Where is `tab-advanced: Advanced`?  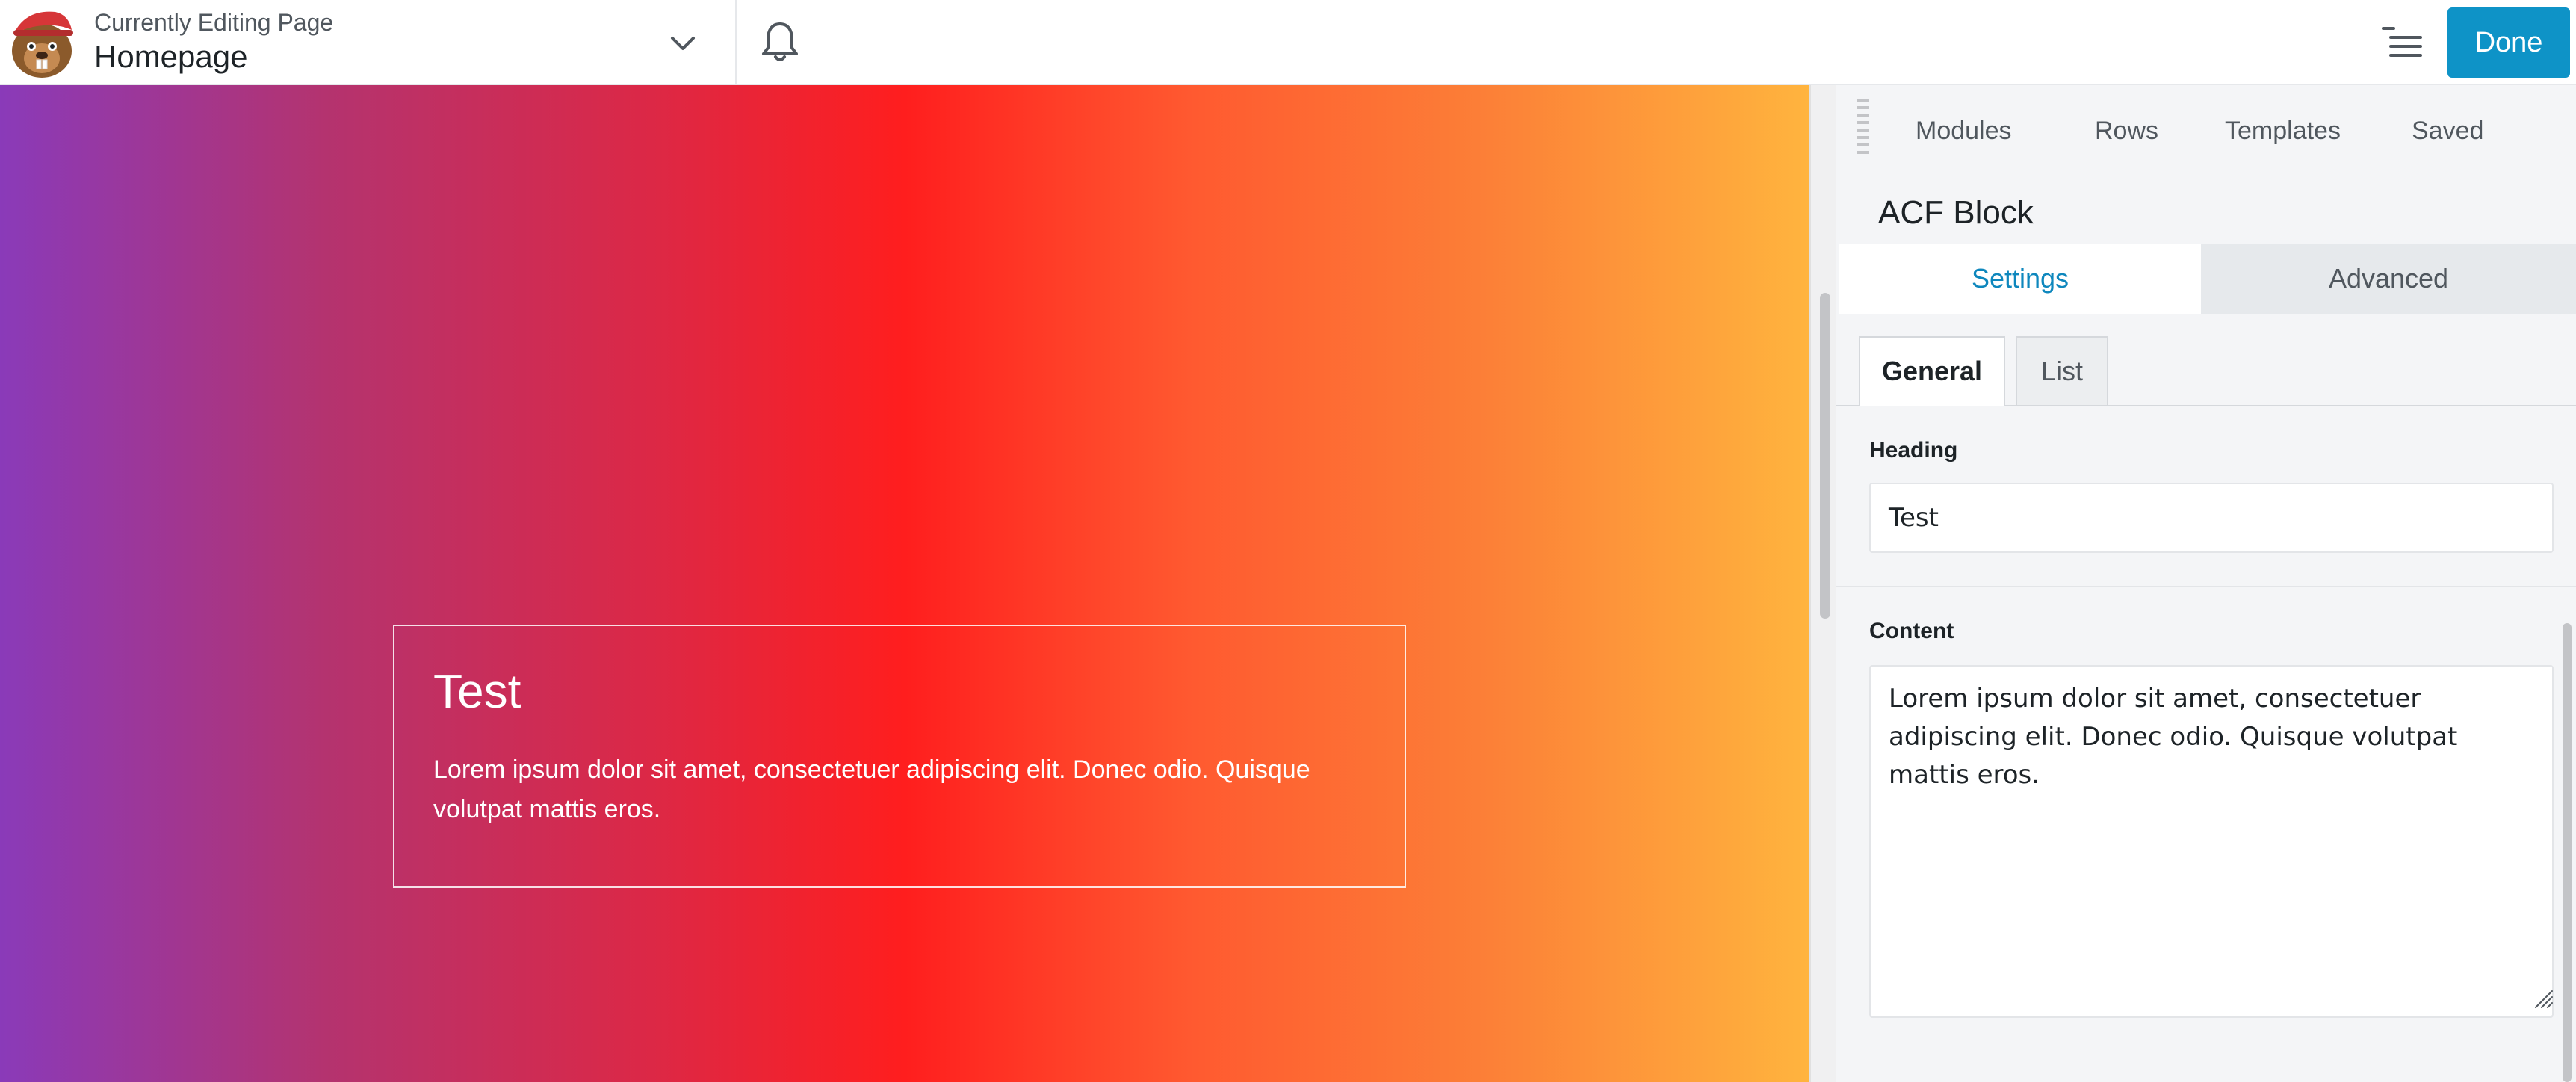
tab-advanced: Advanced is located at coordinates (2388, 279).